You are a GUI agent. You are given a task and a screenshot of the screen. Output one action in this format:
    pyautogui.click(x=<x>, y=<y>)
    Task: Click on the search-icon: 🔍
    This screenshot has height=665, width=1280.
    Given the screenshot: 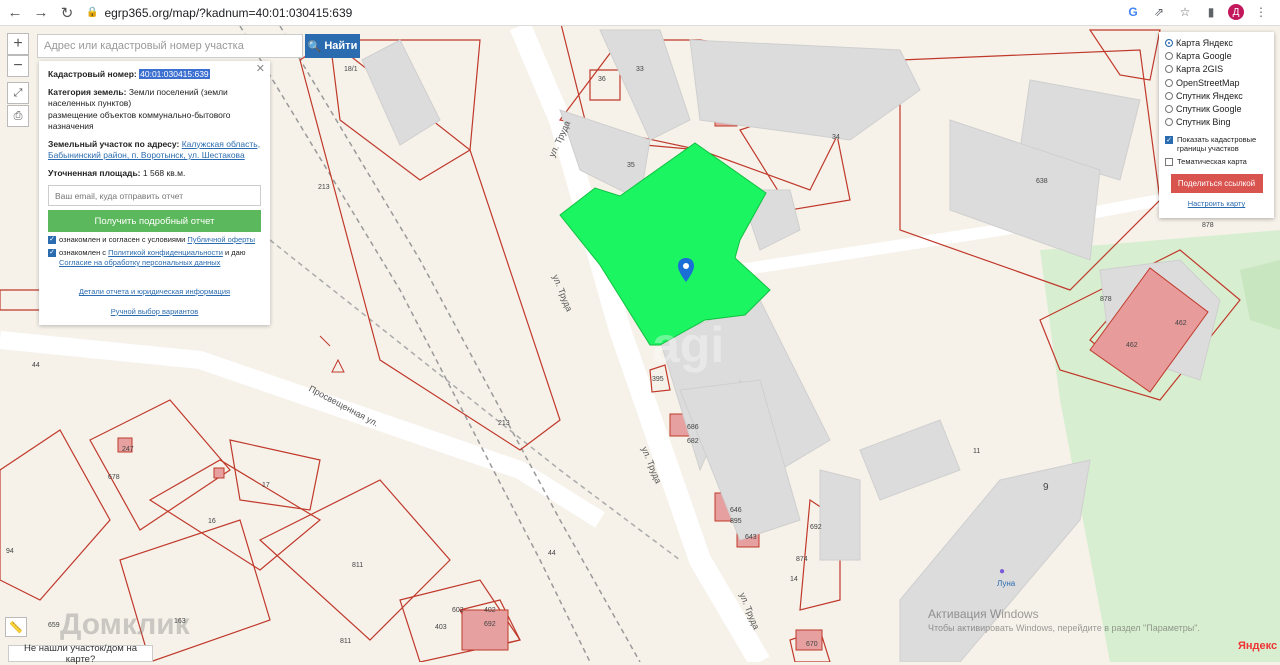 What is the action you would take?
    pyautogui.click(x=314, y=46)
    